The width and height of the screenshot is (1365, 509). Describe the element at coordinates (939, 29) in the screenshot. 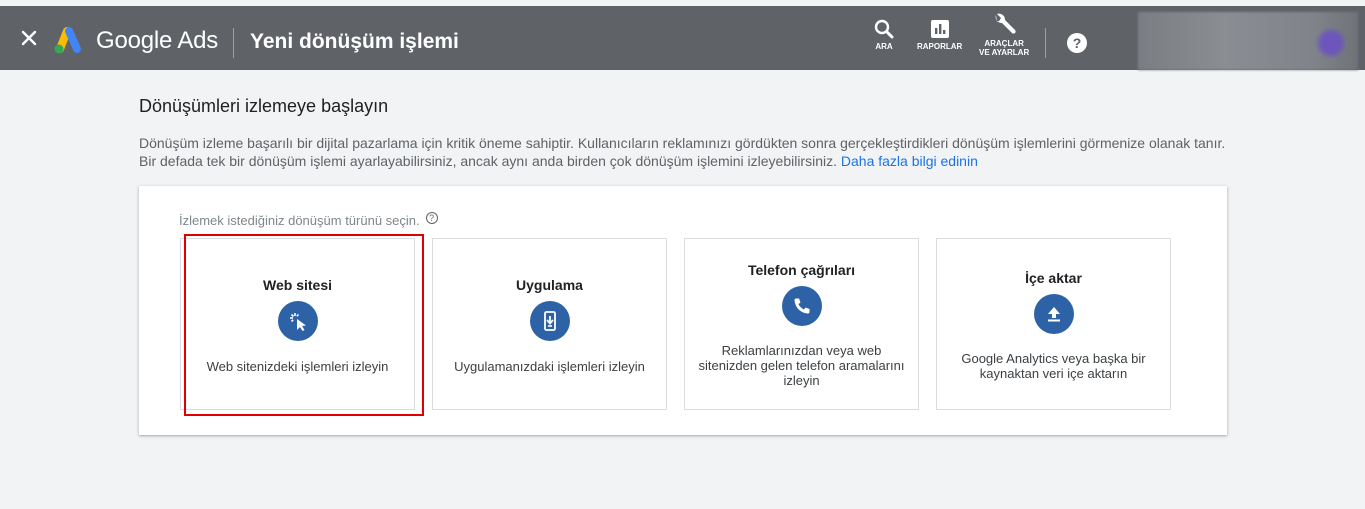

I see `bar-chart-icon` at that location.